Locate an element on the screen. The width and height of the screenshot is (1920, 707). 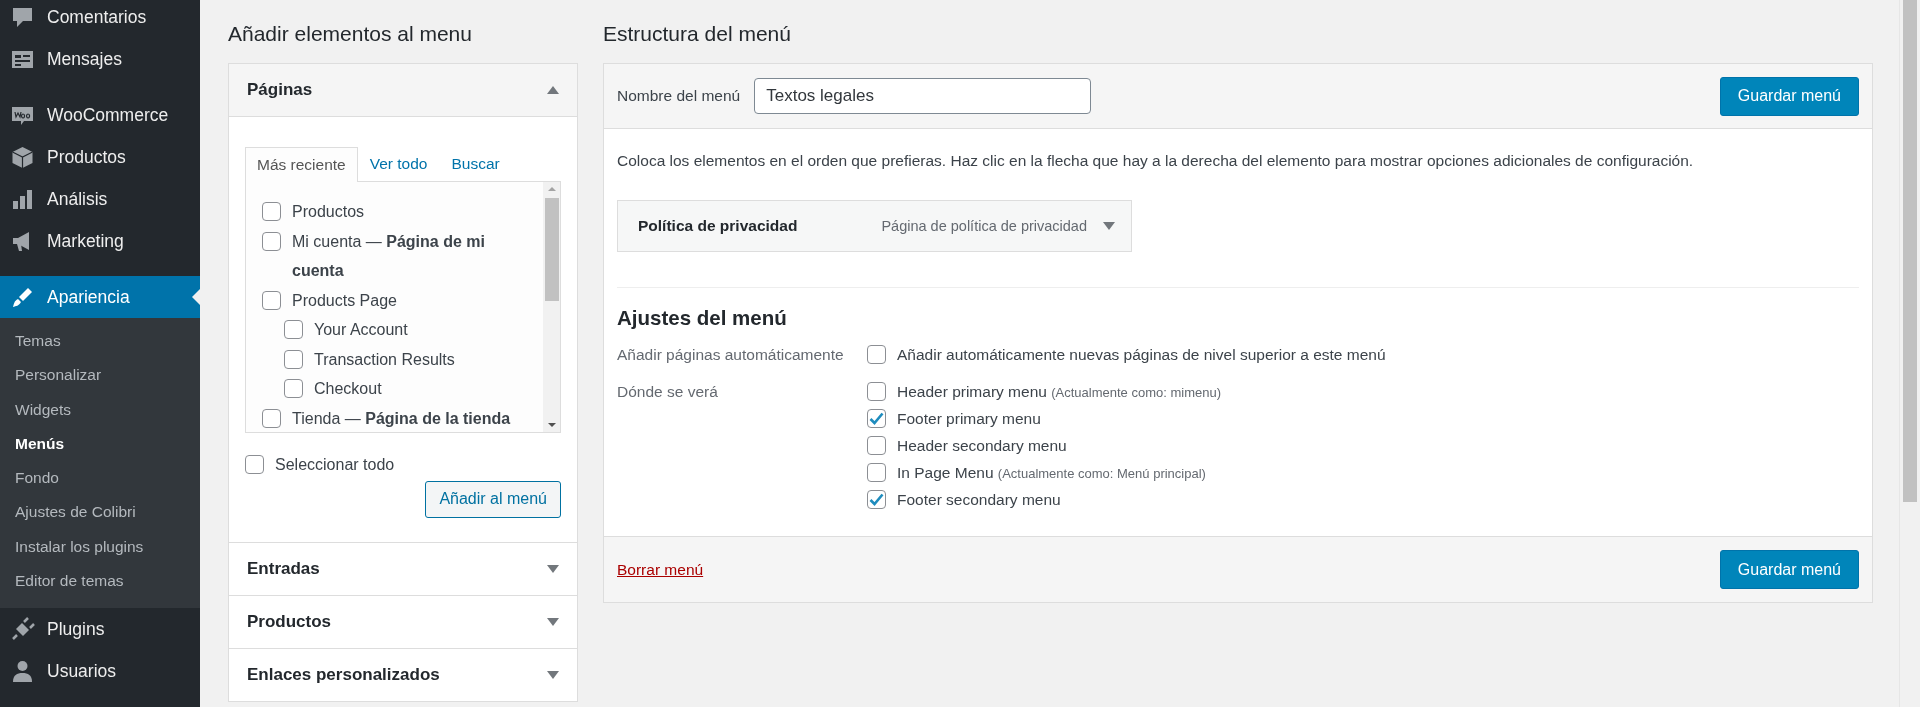
sidebar-item: Plugins is located at coordinates (100, 629).